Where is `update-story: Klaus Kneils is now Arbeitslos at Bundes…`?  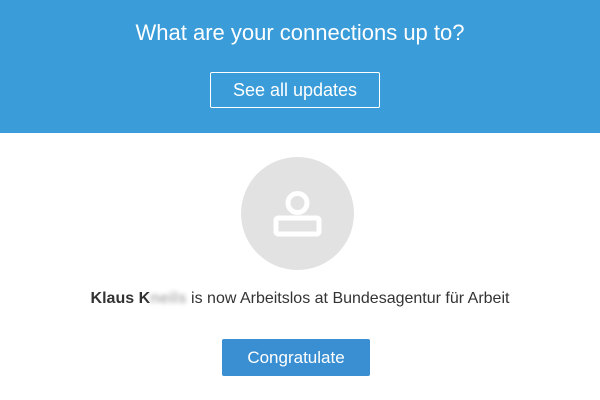 update-story: Klaus Kneils is now Arbeitslos at Bundes… is located at coordinates (300, 299).